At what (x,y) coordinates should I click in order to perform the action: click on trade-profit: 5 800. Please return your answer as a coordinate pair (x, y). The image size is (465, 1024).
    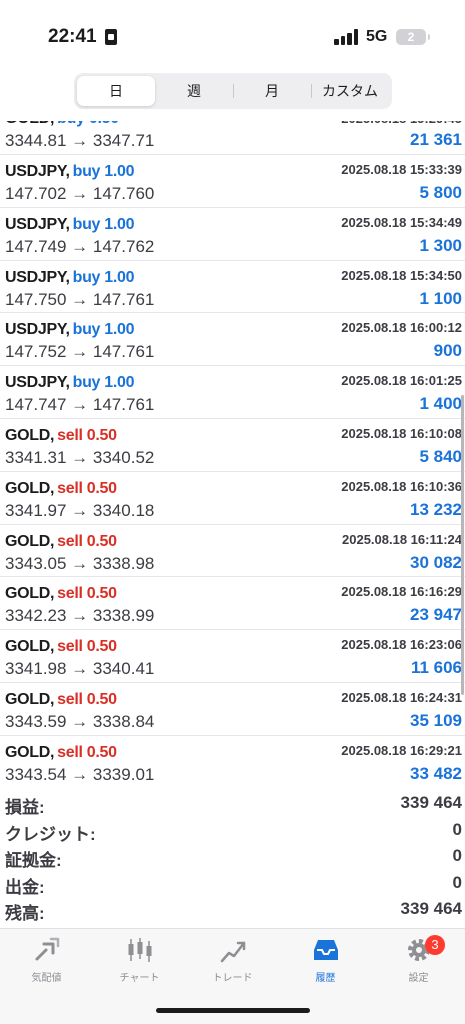
    Looking at the image, I should click on (440, 192).